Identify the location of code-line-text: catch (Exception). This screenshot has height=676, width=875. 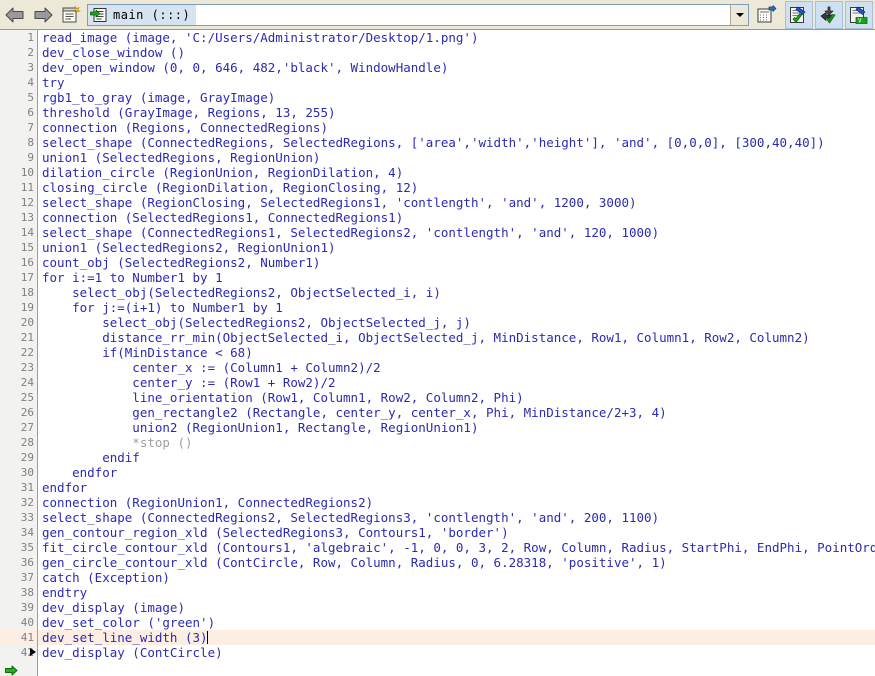
(106, 577).